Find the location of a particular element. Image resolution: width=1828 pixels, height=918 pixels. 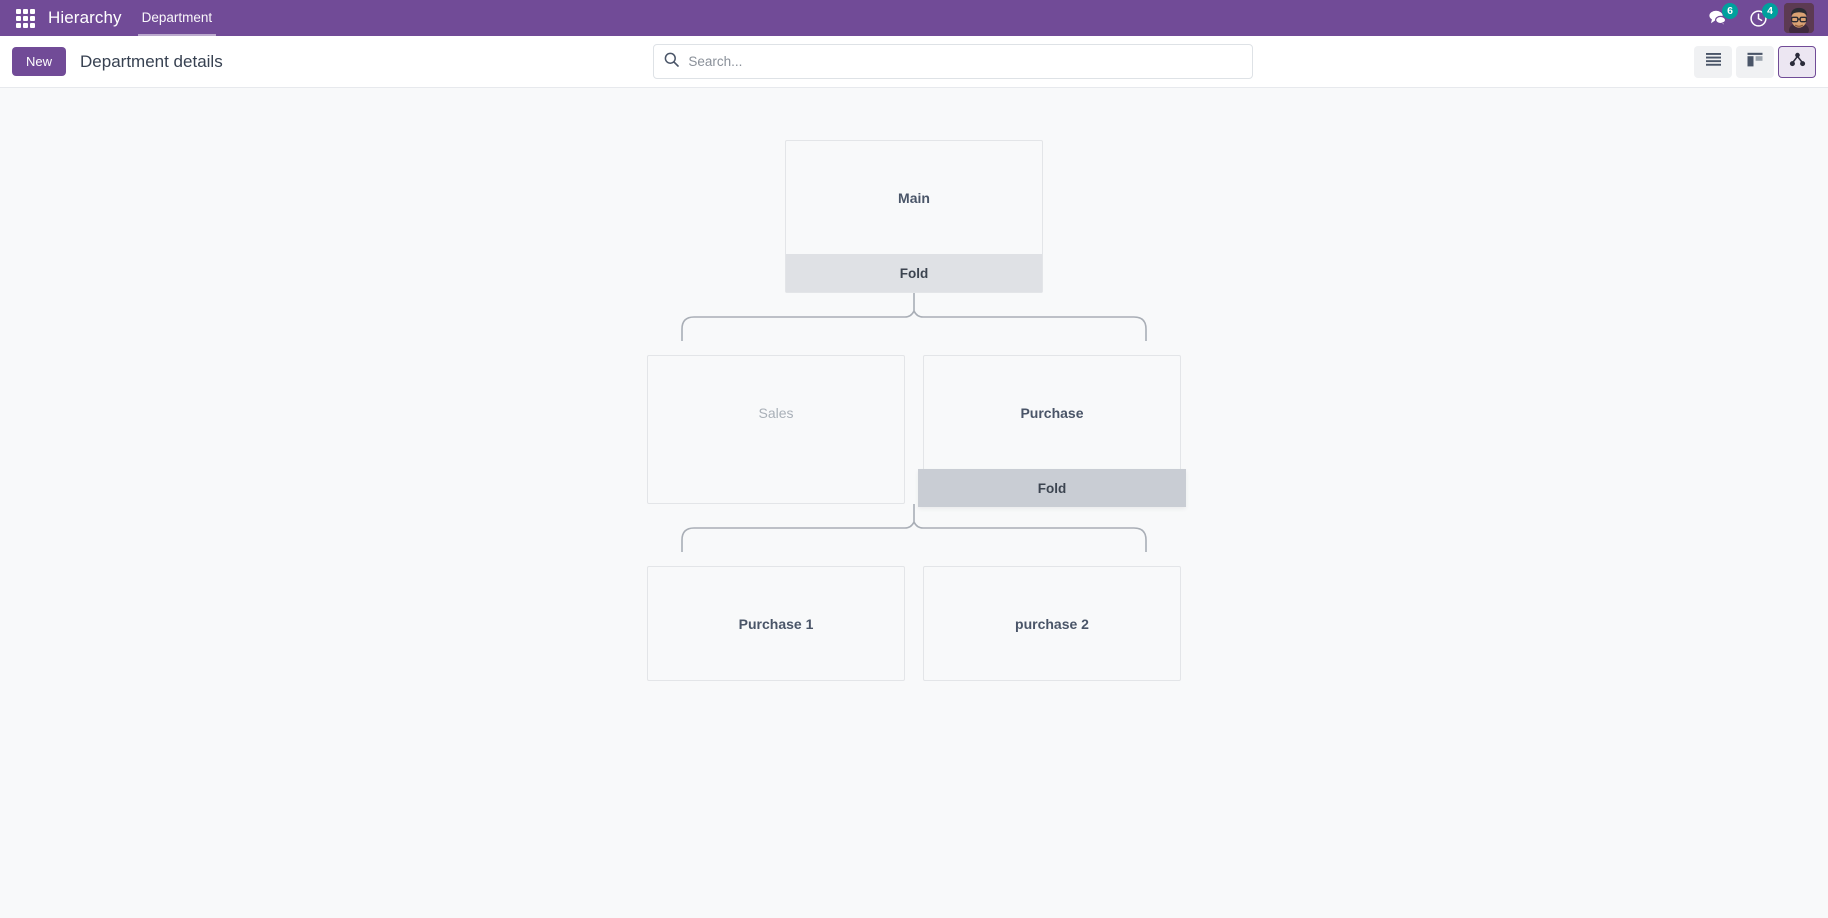

hierarchy-card-purchase-2: purchase 2 is located at coordinates (1052, 623).